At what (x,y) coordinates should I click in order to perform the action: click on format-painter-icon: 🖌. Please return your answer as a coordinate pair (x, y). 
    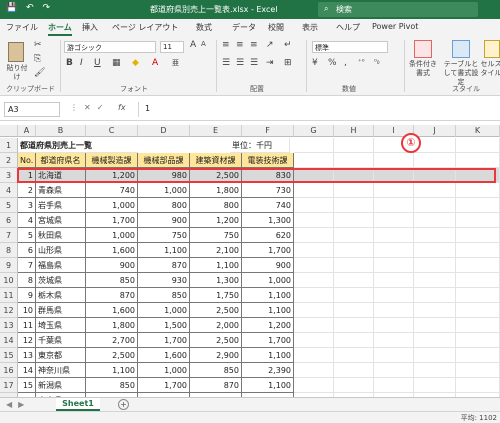
    Looking at the image, I should click on (39, 73).